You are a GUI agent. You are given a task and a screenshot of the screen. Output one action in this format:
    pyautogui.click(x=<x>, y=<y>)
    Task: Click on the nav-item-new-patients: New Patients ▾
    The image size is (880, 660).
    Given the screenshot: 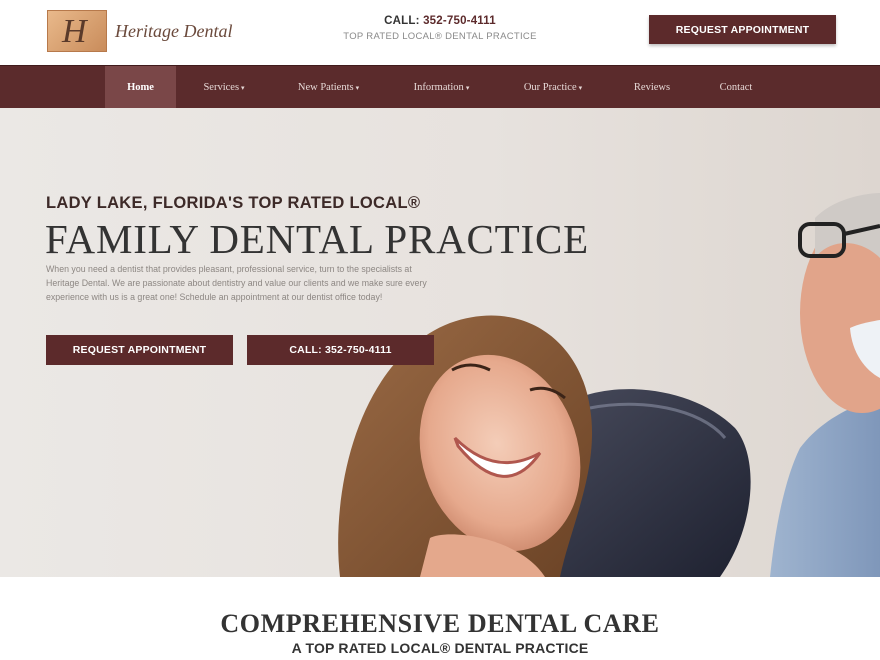 What is the action you would take?
    pyautogui.click(x=328, y=87)
    